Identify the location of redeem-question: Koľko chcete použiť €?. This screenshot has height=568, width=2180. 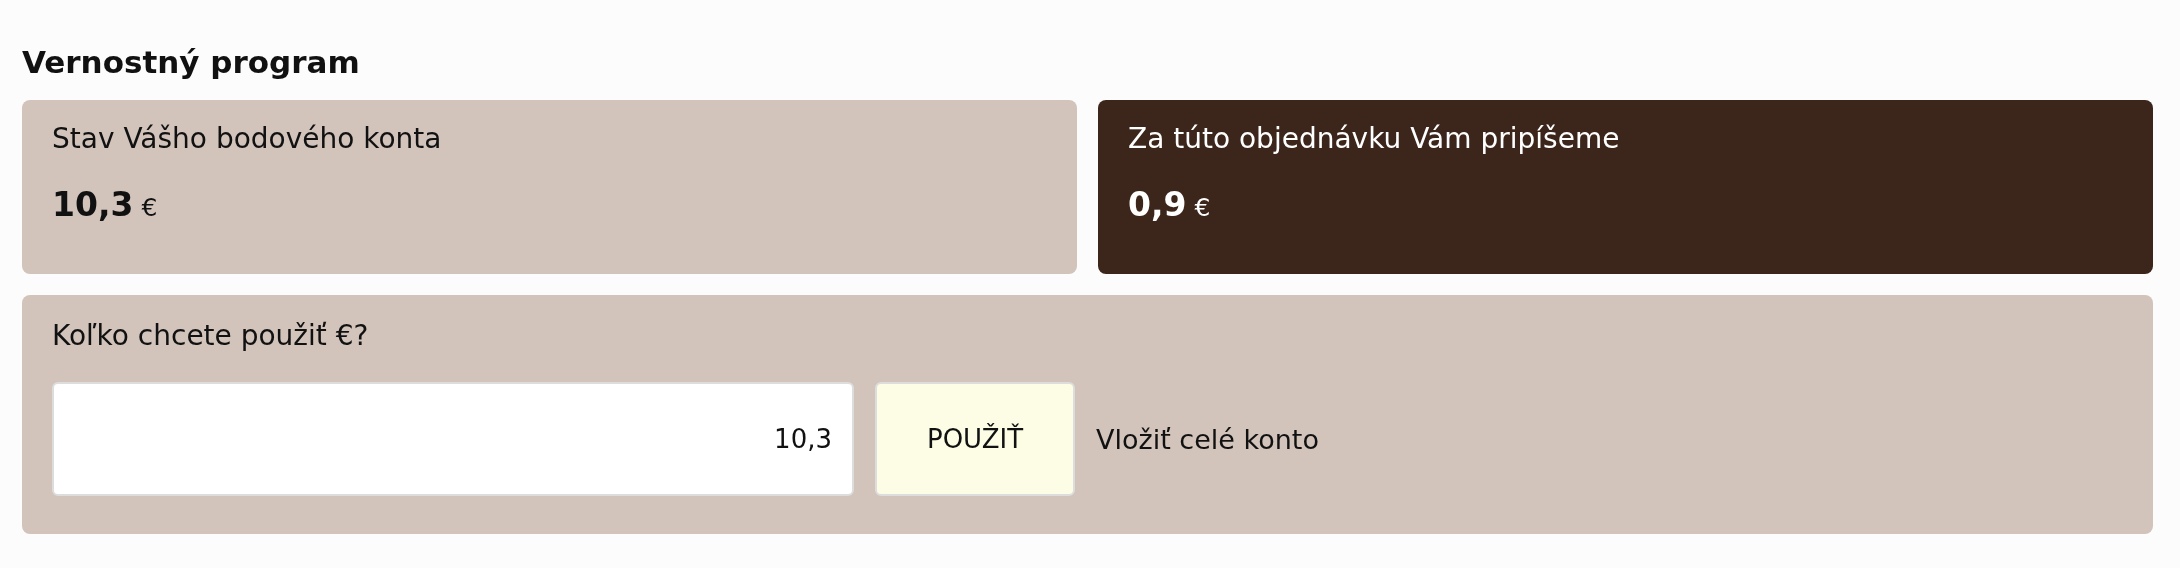
(211, 335).